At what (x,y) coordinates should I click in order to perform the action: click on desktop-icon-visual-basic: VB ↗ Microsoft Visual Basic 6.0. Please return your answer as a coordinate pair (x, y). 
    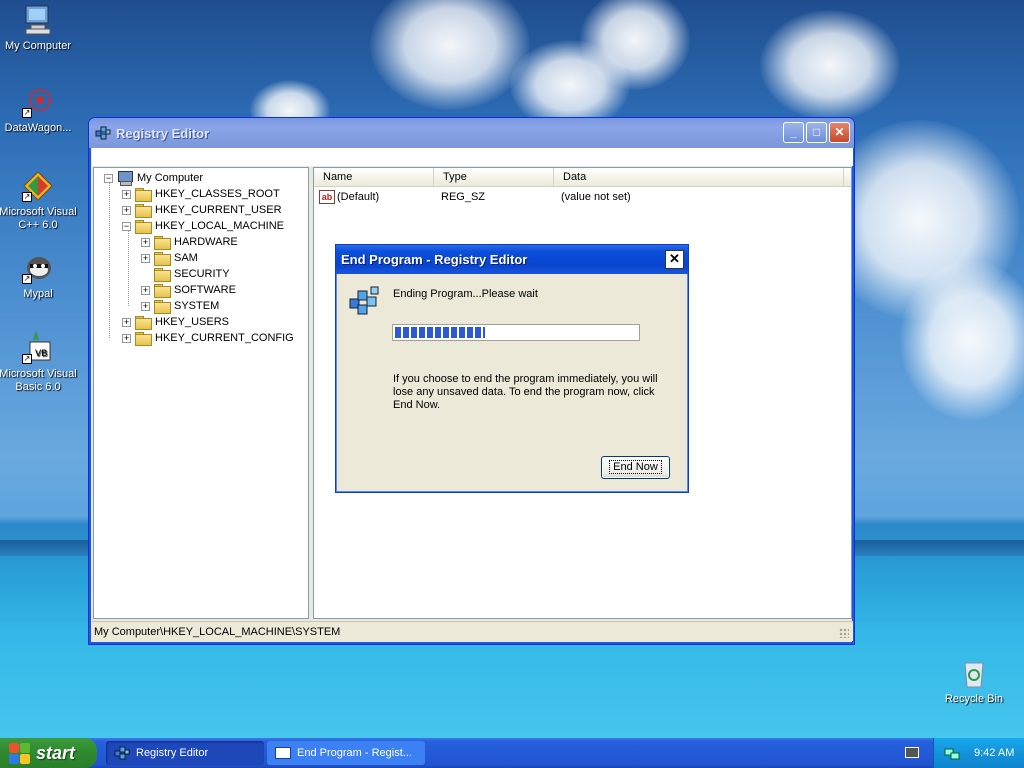
    Looking at the image, I should click on (39, 362).